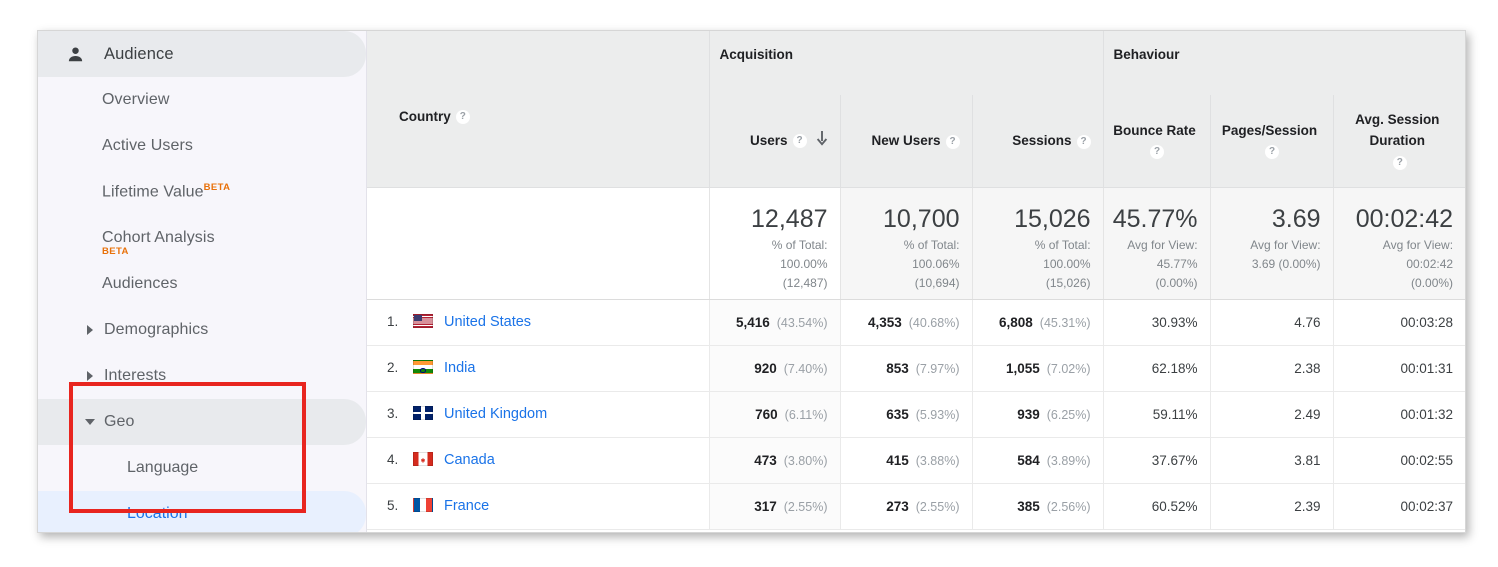  I want to click on users-value: 760, so click(766, 414).